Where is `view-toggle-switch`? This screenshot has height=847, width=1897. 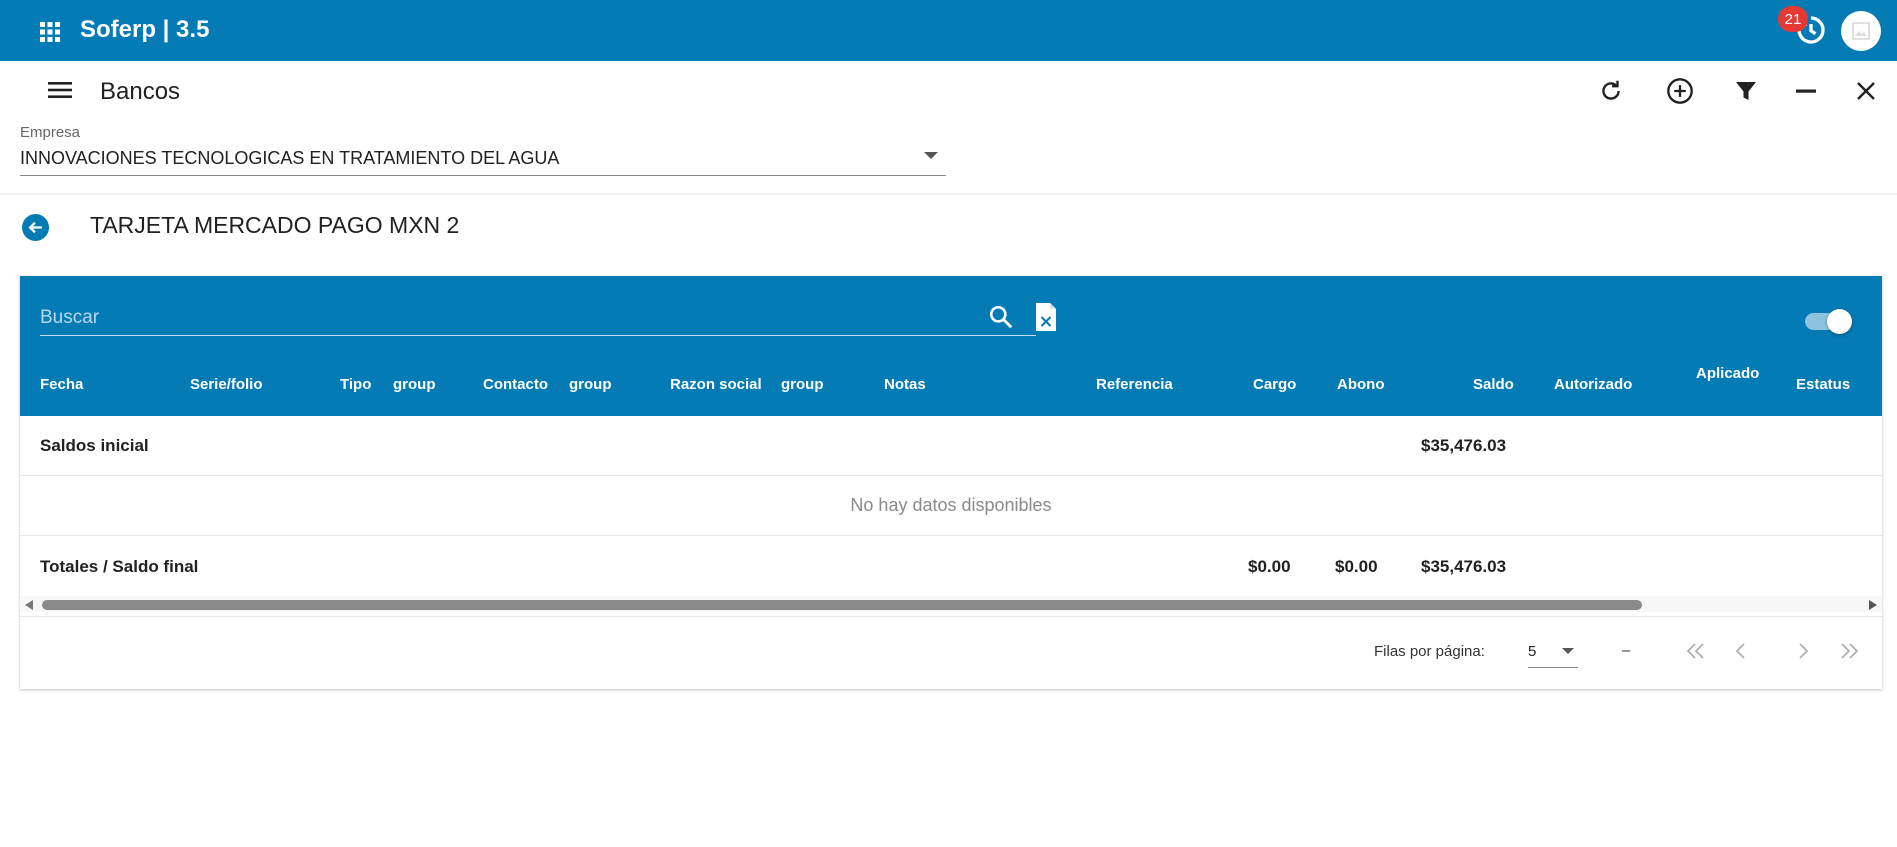
view-toggle-switch is located at coordinates (1828, 321).